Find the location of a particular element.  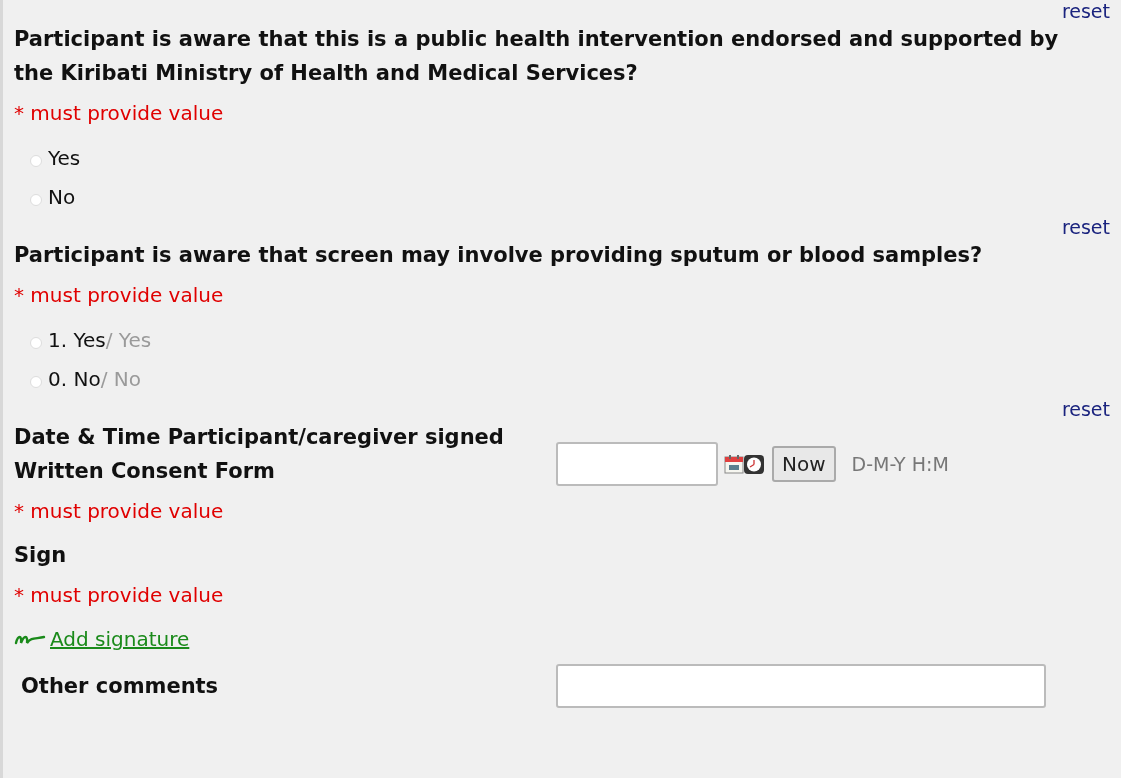

option-label: No is located at coordinates (62, 196).